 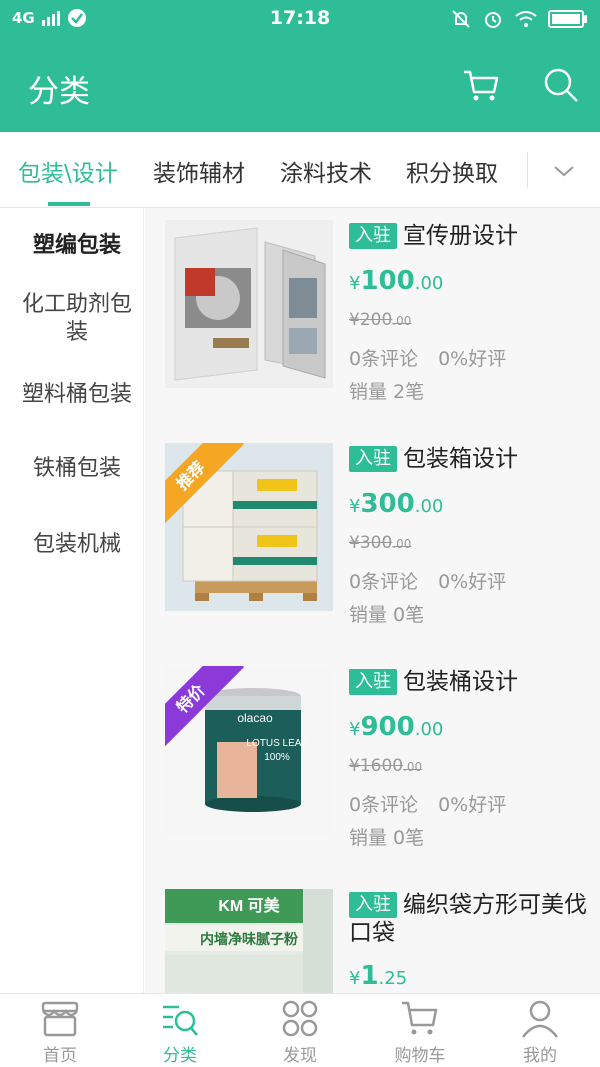 I want to click on alarm-icon, so click(x=493, y=20).